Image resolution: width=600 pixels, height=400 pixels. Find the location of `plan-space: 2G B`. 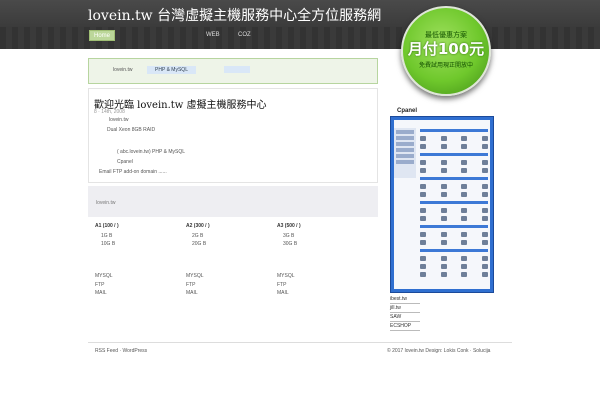

plan-space: 2G B is located at coordinates (198, 236).